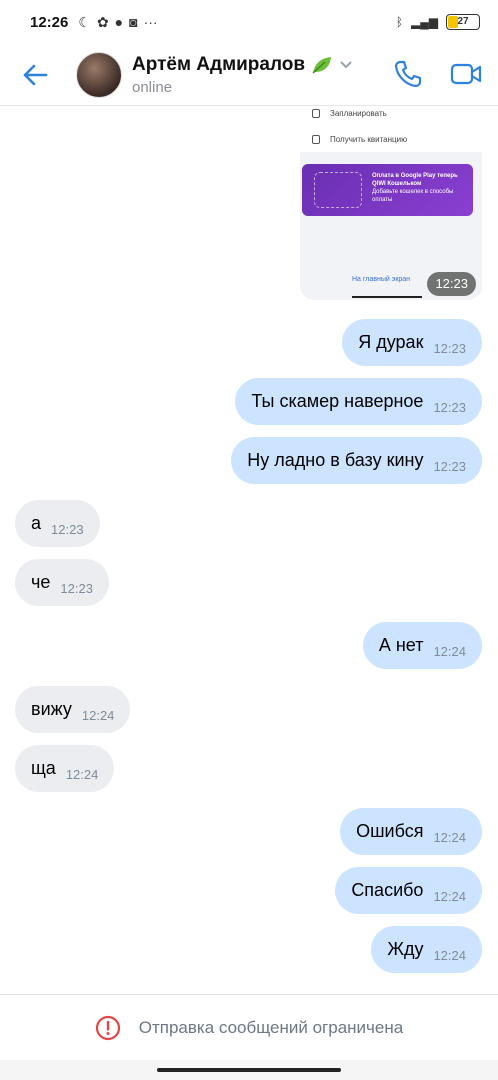 The height and width of the screenshot is (1080, 498). What do you see at coordinates (391, 342) in the screenshot?
I see `message-text: Я дурак` at bounding box center [391, 342].